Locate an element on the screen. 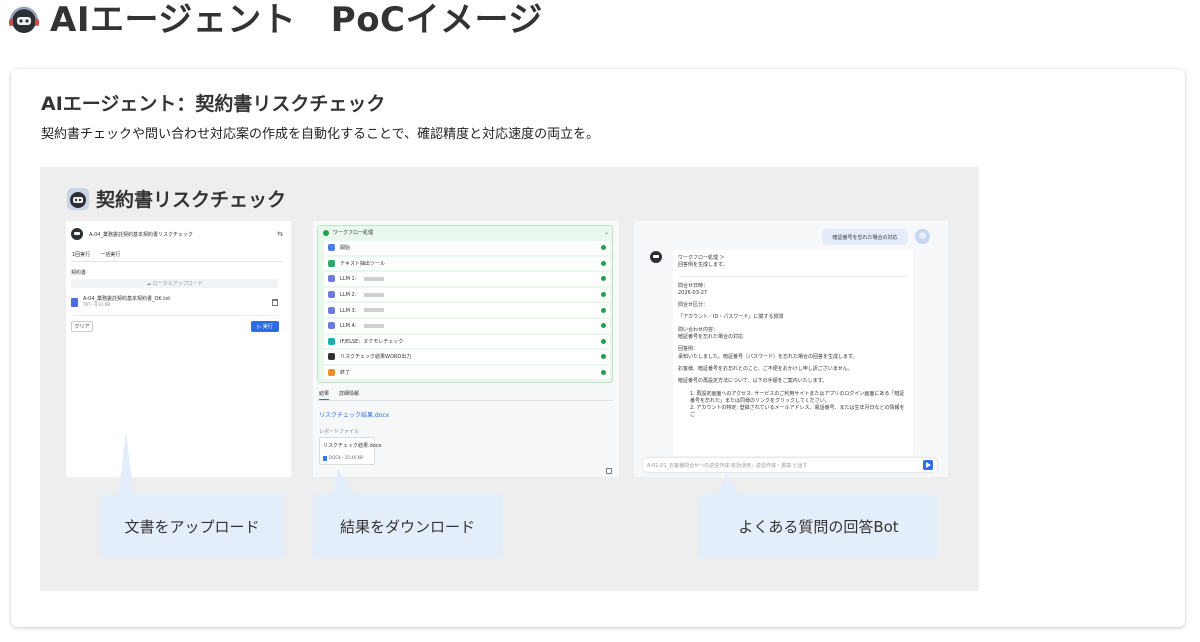 The image size is (1200, 642). card-title: AIエージェント：契約書リスクチェック is located at coordinates (213, 104).